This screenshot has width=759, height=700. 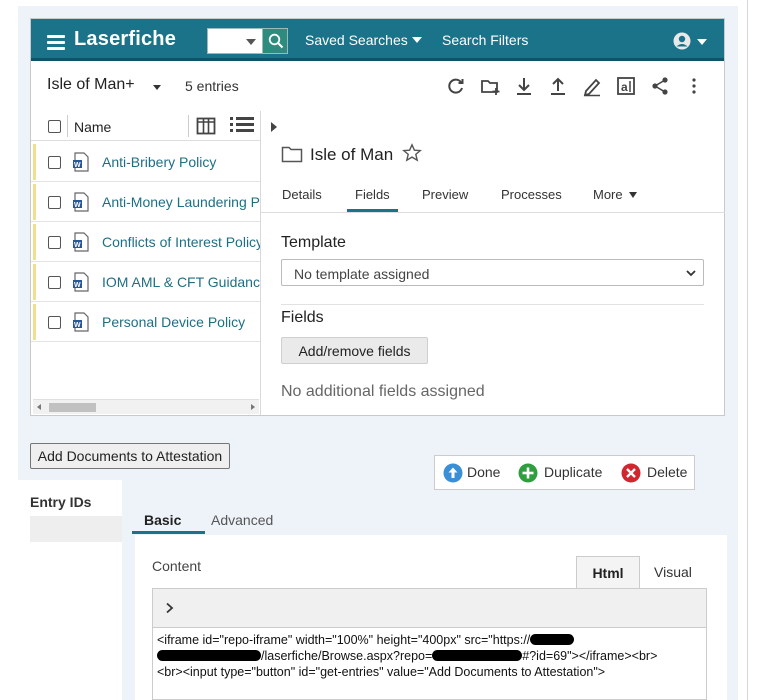 What do you see at coordinates (356, 40) in the screenshot?
I see `saved-searches-label: Saved Searches` at bounding box center [356, 40].